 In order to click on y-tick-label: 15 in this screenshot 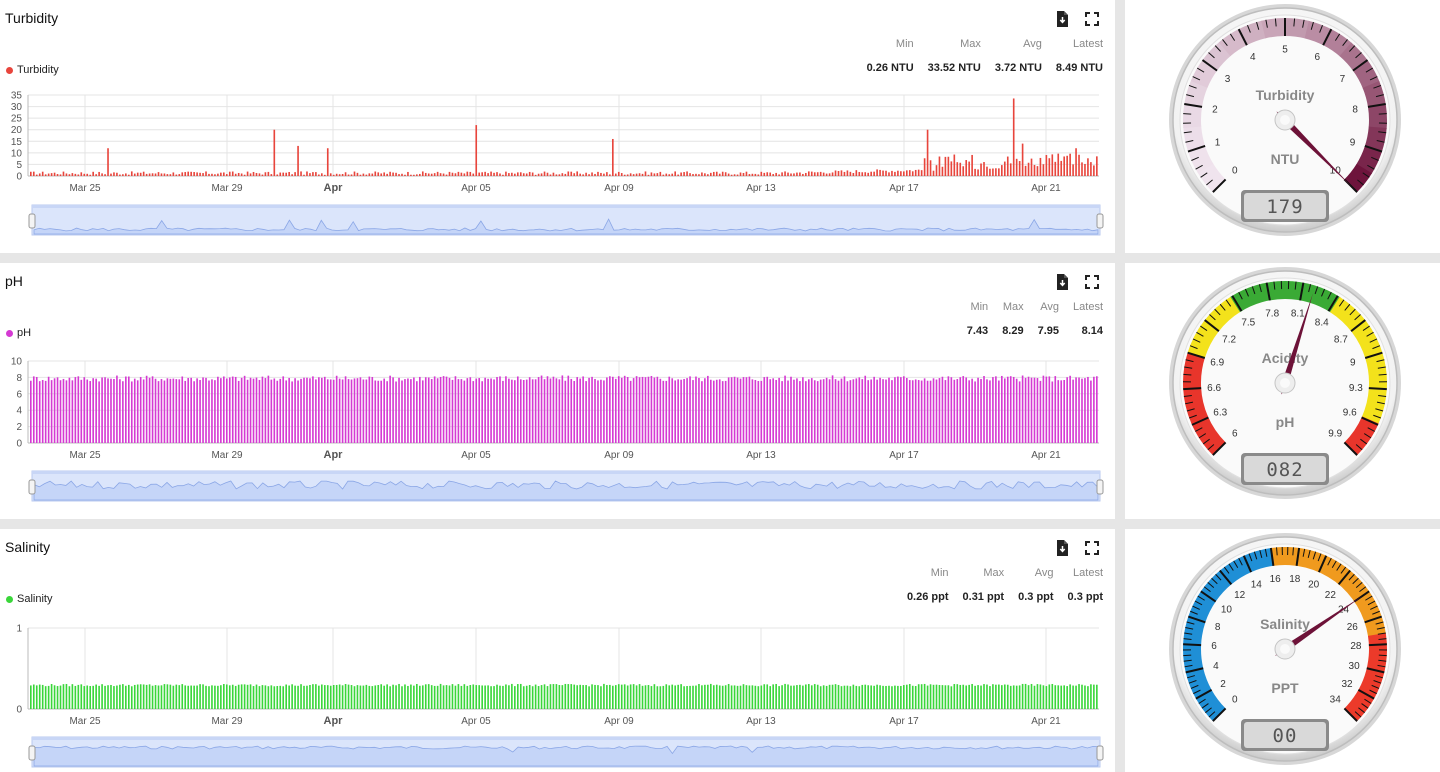, I will do `click(17, 142)`.